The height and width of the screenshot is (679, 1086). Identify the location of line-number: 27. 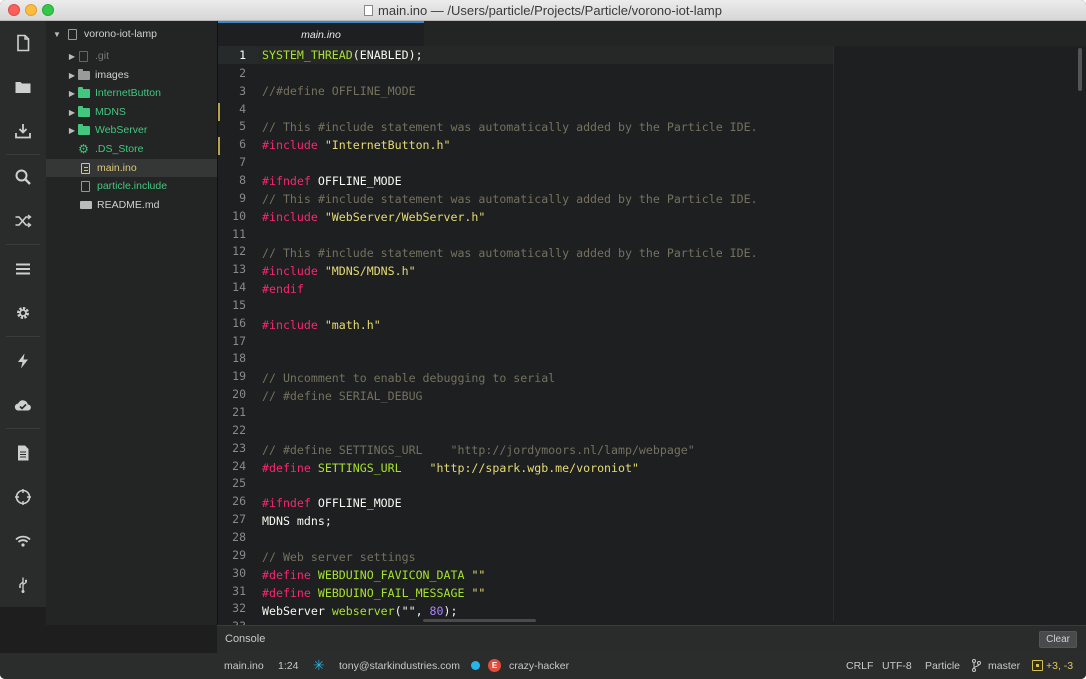
(238, 519).